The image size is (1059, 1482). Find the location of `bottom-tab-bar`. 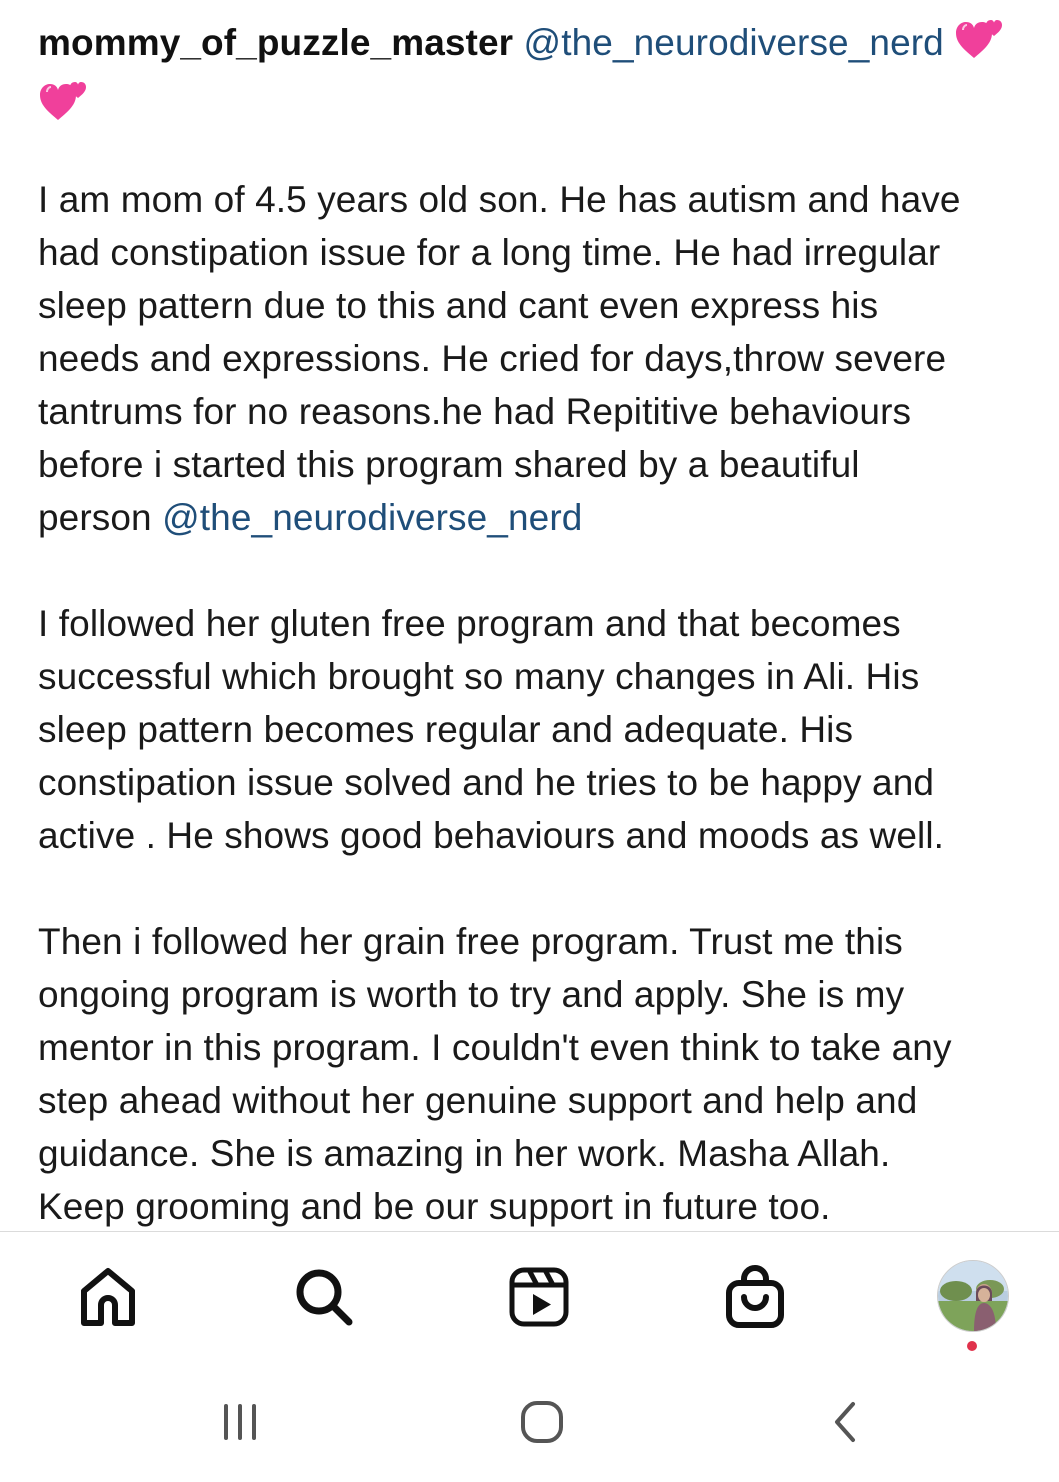

bottom-tab-bar is located at coordinates (529, 1297).